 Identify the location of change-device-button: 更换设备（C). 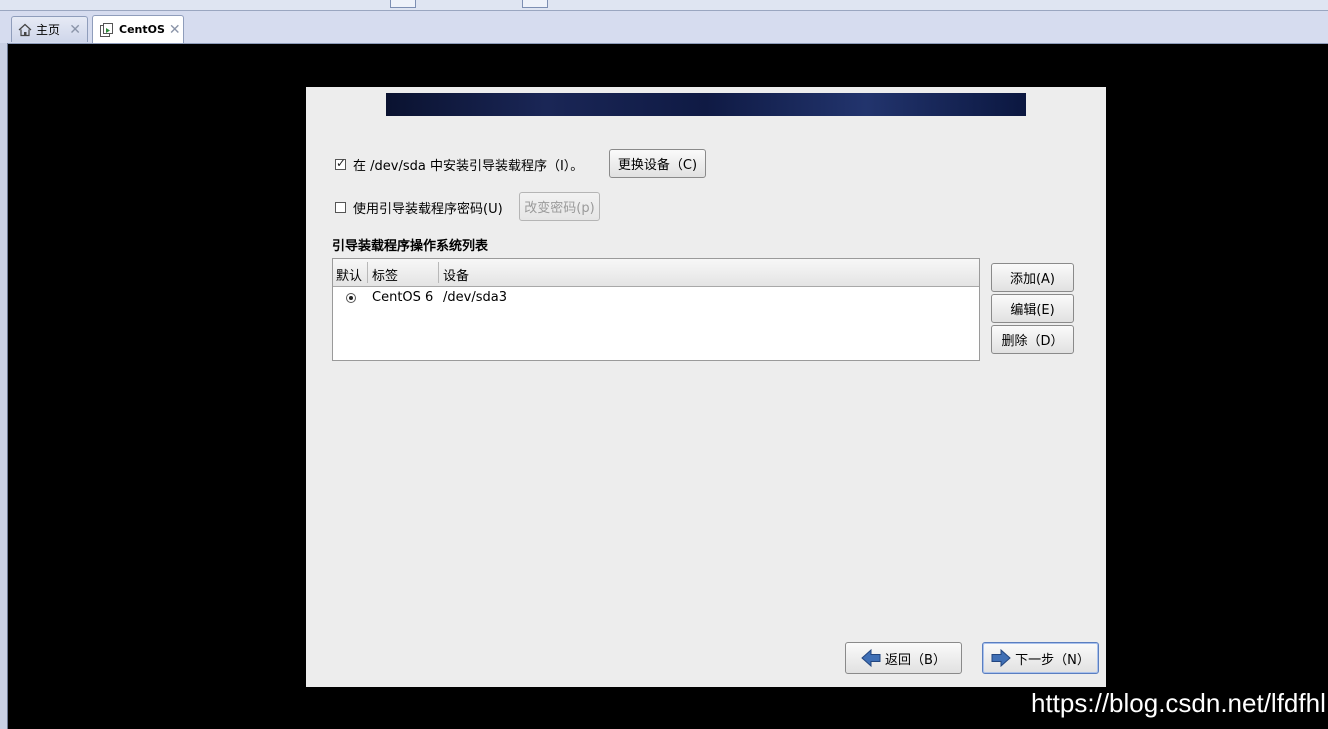
(657, 163).